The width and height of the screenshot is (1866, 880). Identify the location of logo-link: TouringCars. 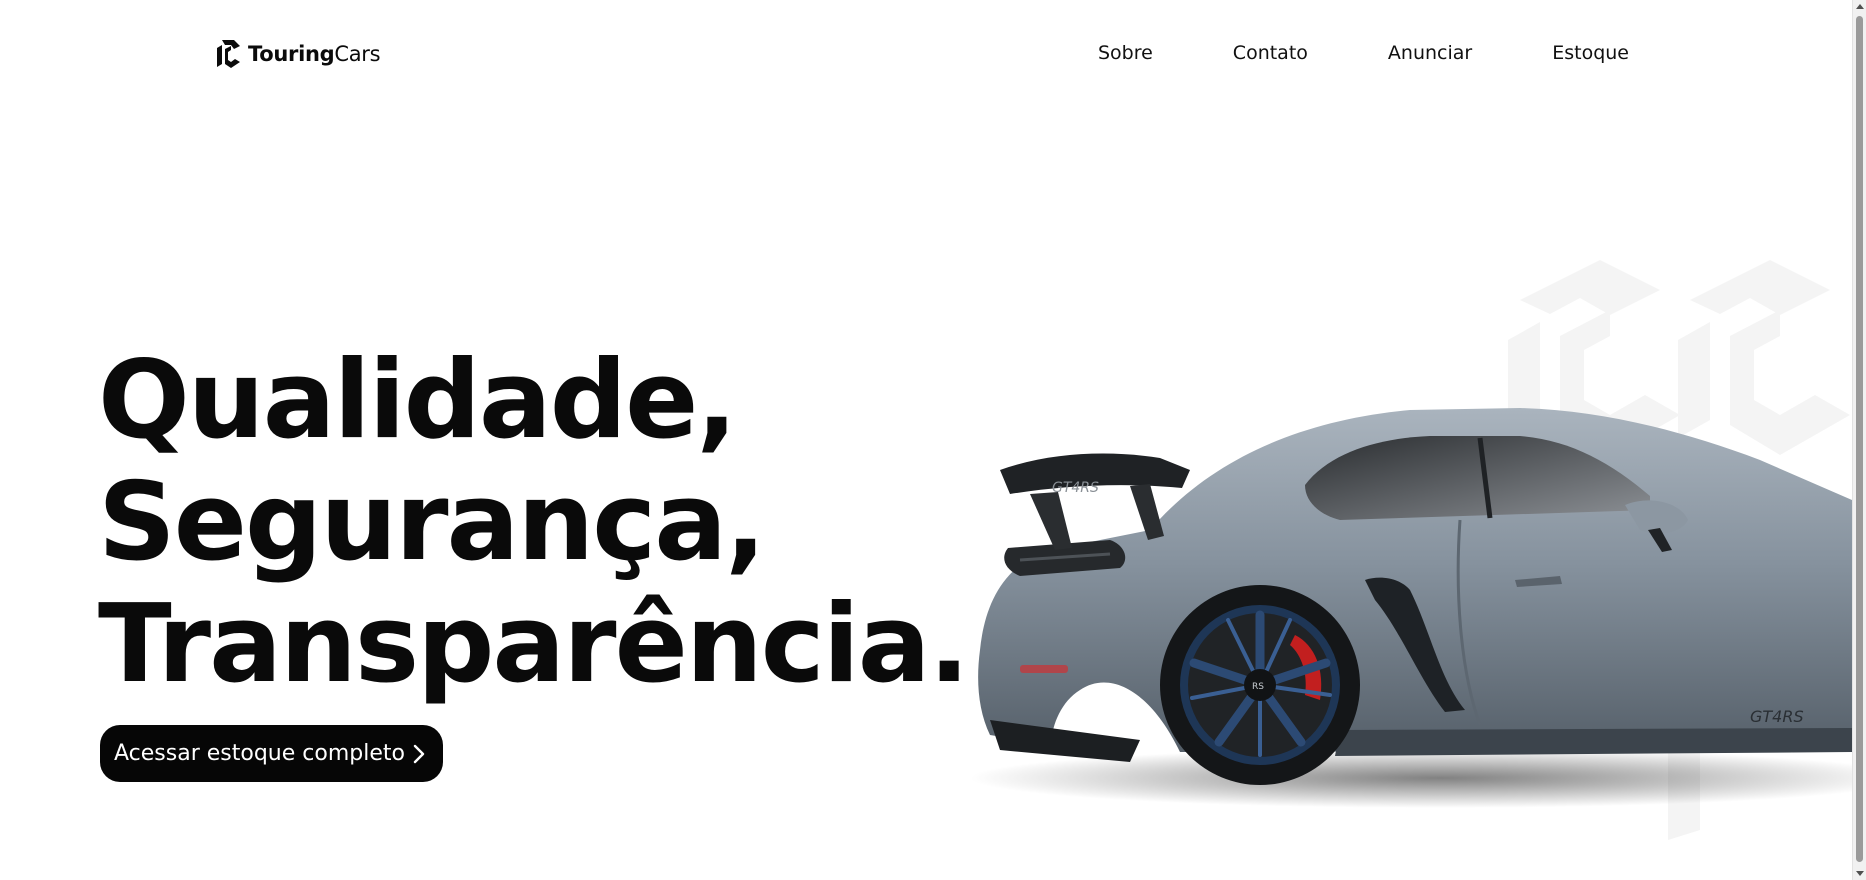
(297, 54).